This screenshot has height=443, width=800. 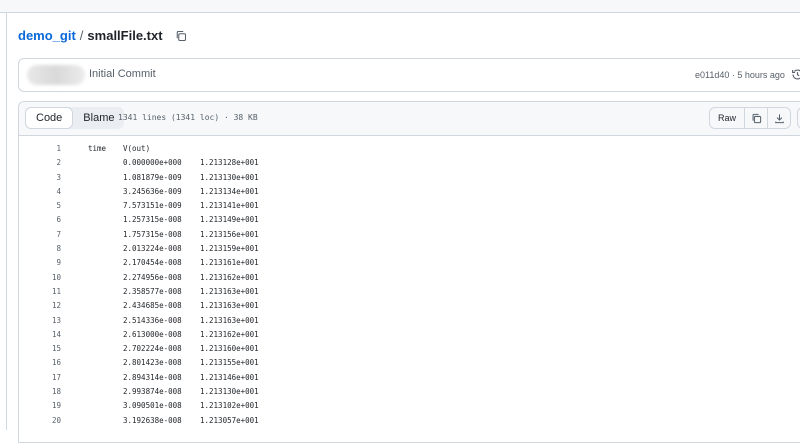 I want to click on copy-raw-icon, so click(x=756, y=118).